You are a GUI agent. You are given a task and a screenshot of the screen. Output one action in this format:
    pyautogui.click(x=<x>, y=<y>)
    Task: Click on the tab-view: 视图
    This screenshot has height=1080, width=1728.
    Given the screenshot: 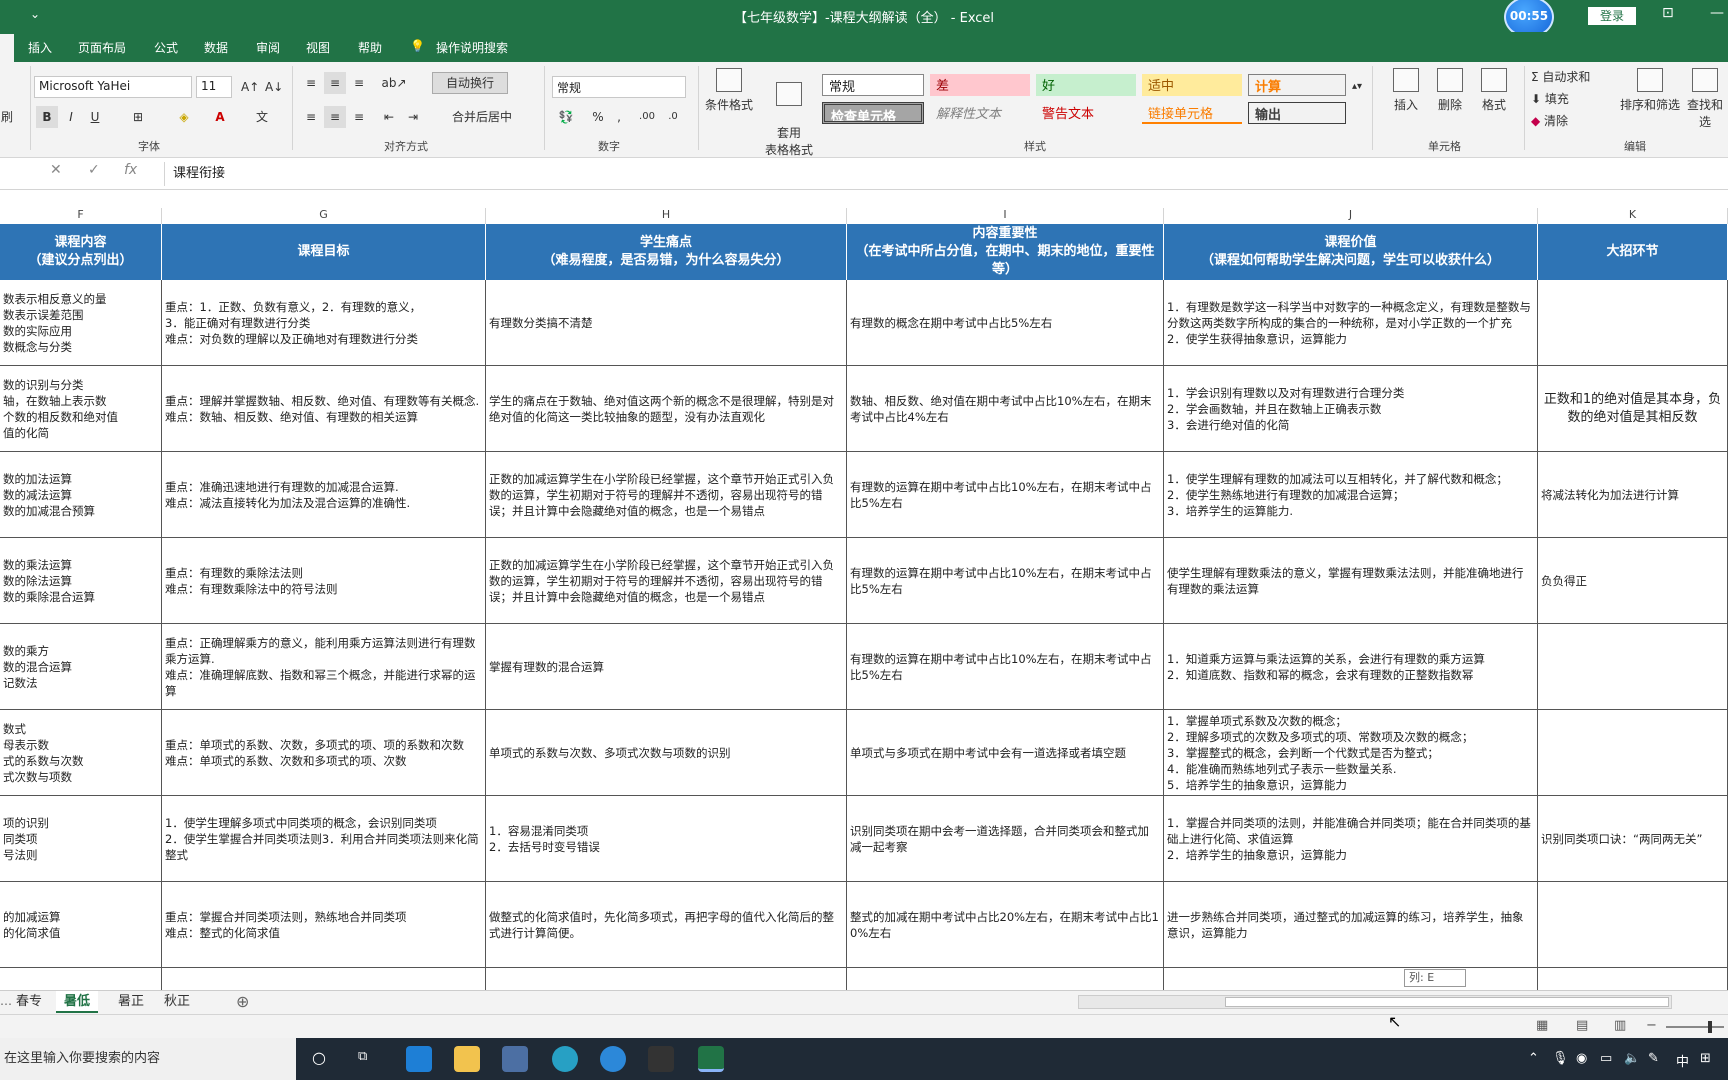 What is the action you would take?
    pyautogui.click(x=318, y=47)
    